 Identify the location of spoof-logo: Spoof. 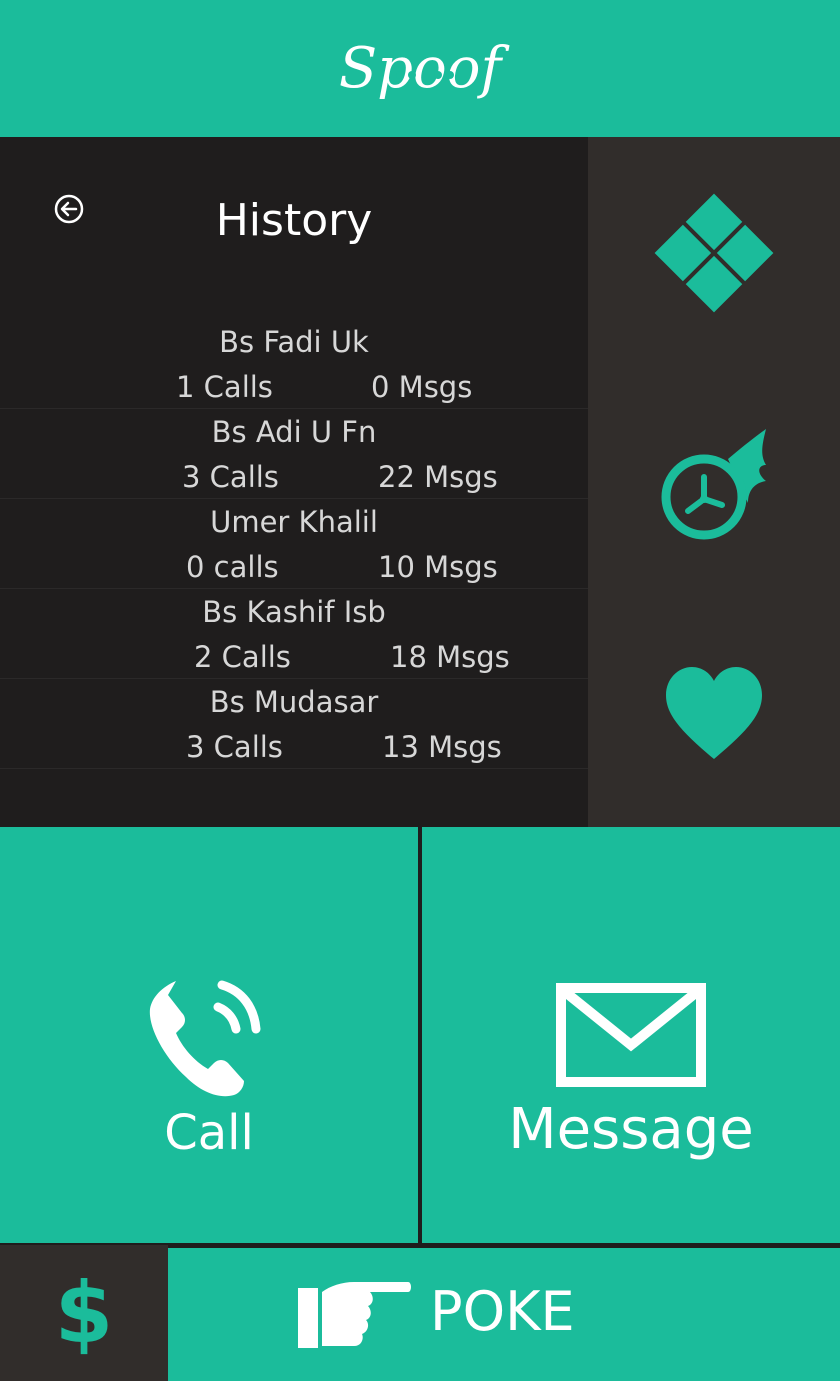
(425, 68).